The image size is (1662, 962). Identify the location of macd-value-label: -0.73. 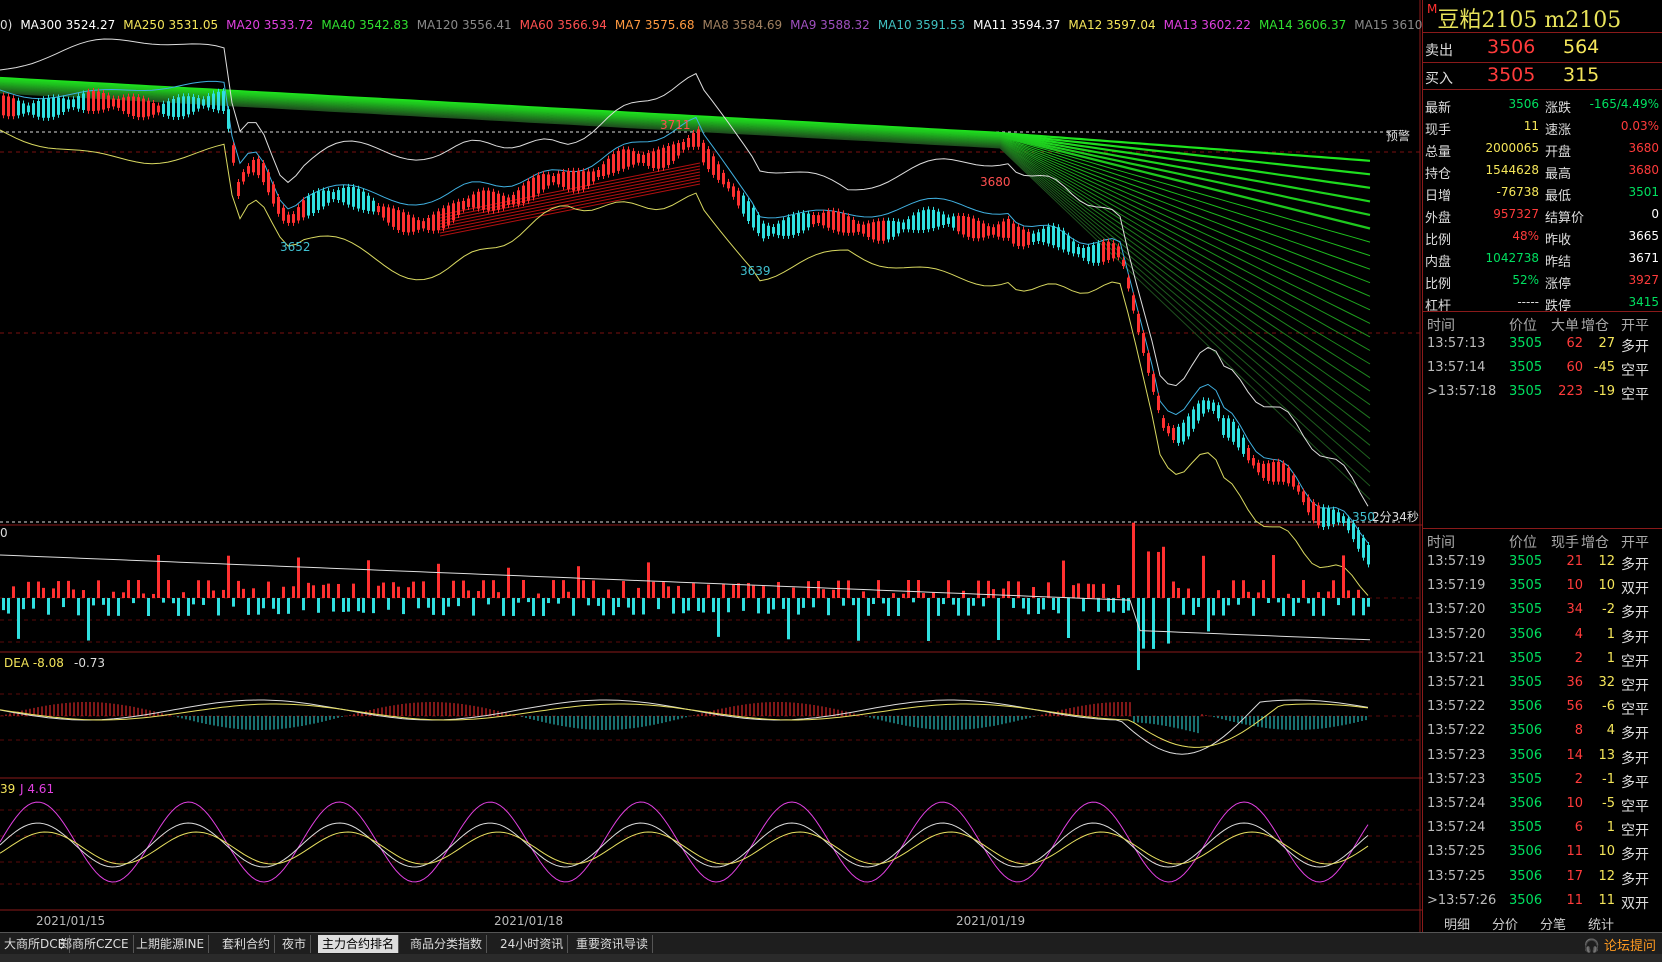
(90, 663).